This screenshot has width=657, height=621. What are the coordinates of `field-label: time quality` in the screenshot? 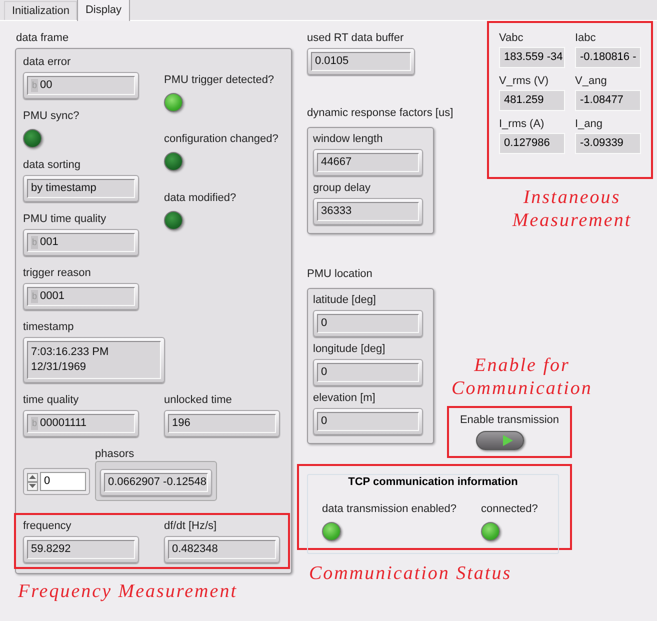 It's located at (51, 400).